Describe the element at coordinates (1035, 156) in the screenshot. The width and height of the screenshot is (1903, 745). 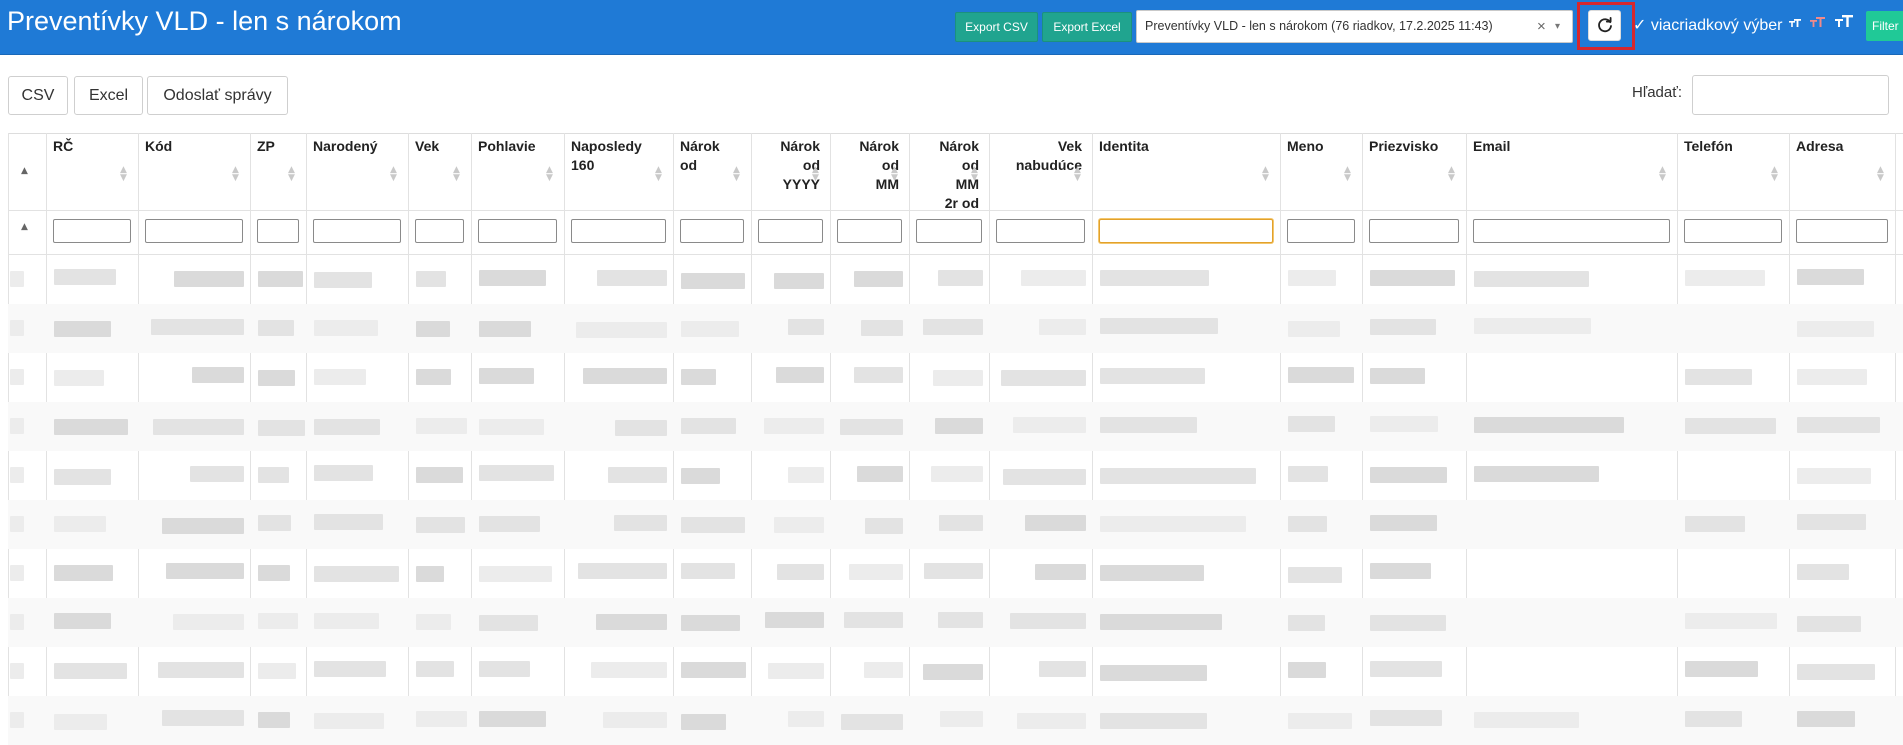
I see `column-header: Vek nabudúce` at that location.